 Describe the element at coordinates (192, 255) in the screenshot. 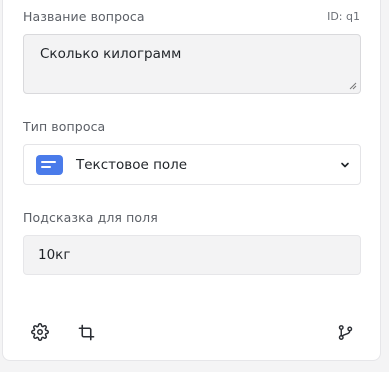

I see `hint-input: 10кг` at that location.